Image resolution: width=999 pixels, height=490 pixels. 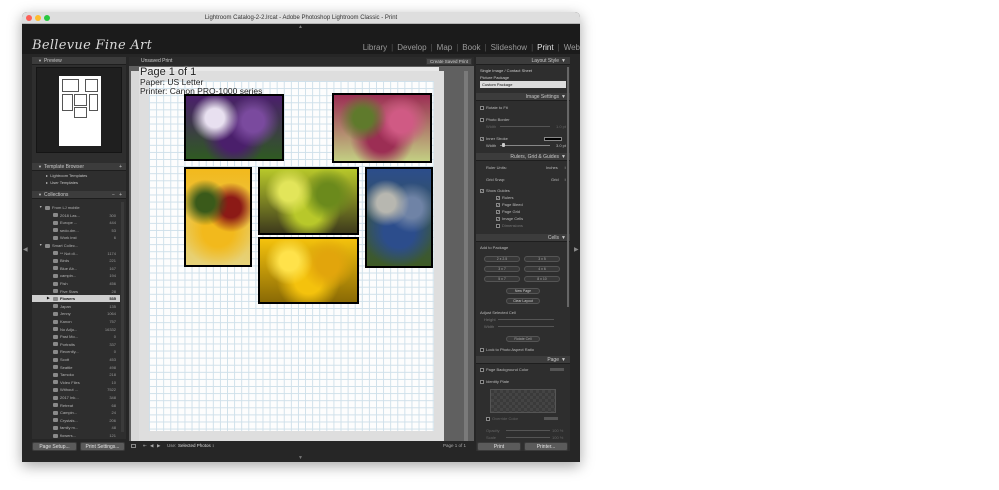 I want to click on module-print: Print, so click(x=545, y=47).